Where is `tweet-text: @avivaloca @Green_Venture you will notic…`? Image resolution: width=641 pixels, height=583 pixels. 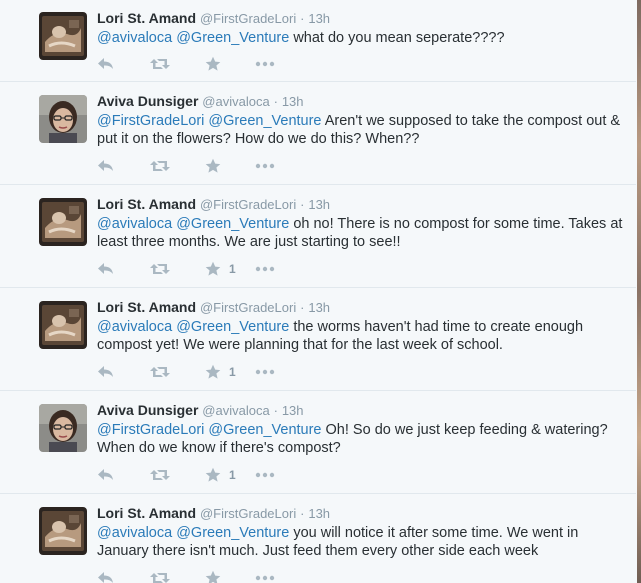
tweet-text: @avivaloca @Green_Venture you will notic… is located at coordinates (362, 542).